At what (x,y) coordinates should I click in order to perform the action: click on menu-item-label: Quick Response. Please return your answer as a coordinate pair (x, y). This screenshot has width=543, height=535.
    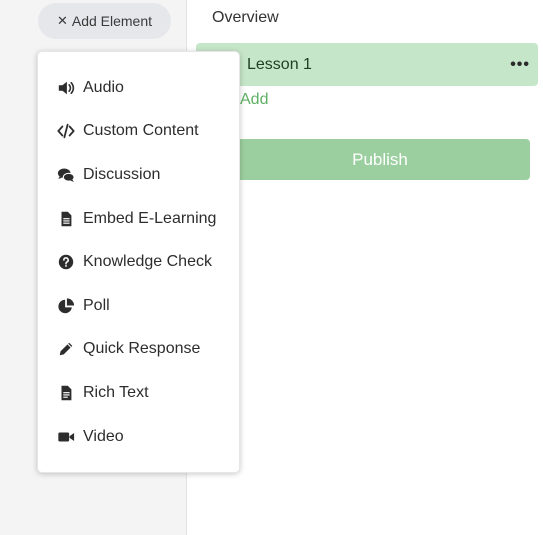
    Looking at the image, I should click on (142, 349).